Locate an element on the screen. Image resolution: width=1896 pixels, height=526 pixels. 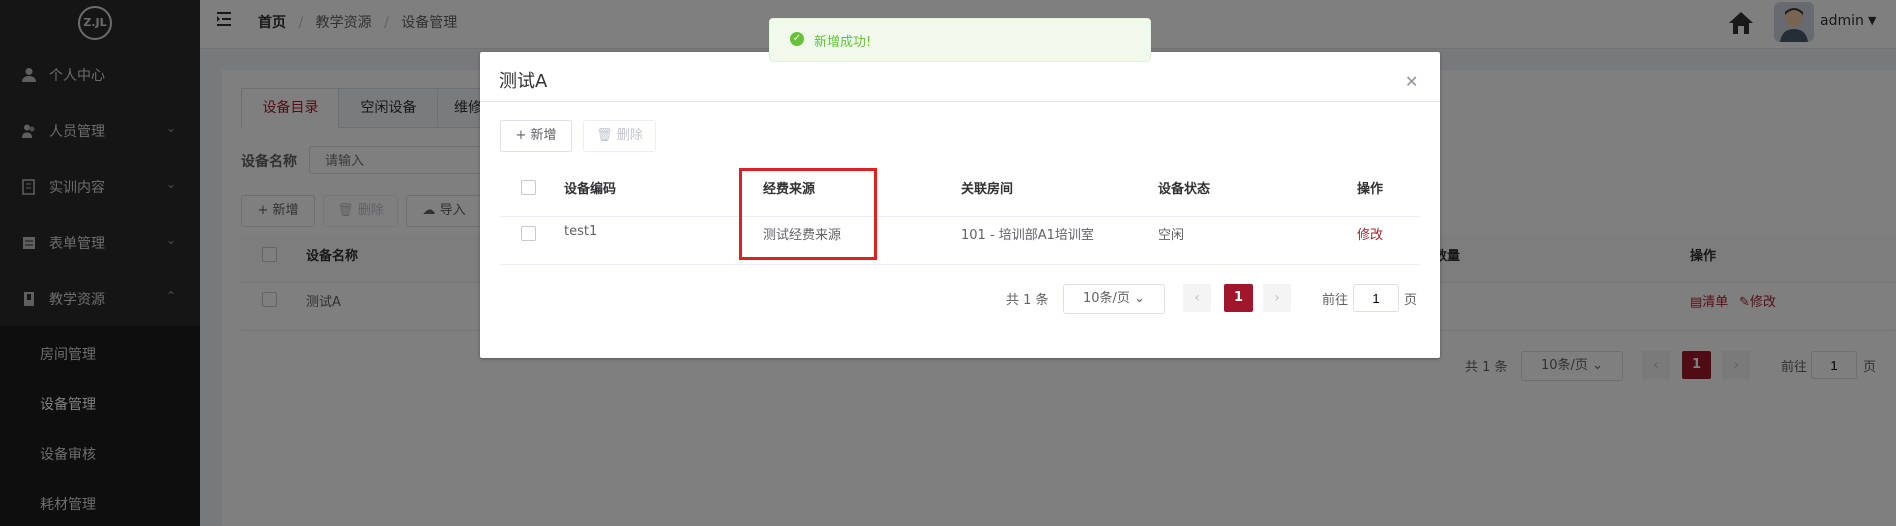
column-header-code: 设备编码 is located at coordinates (590, 189).